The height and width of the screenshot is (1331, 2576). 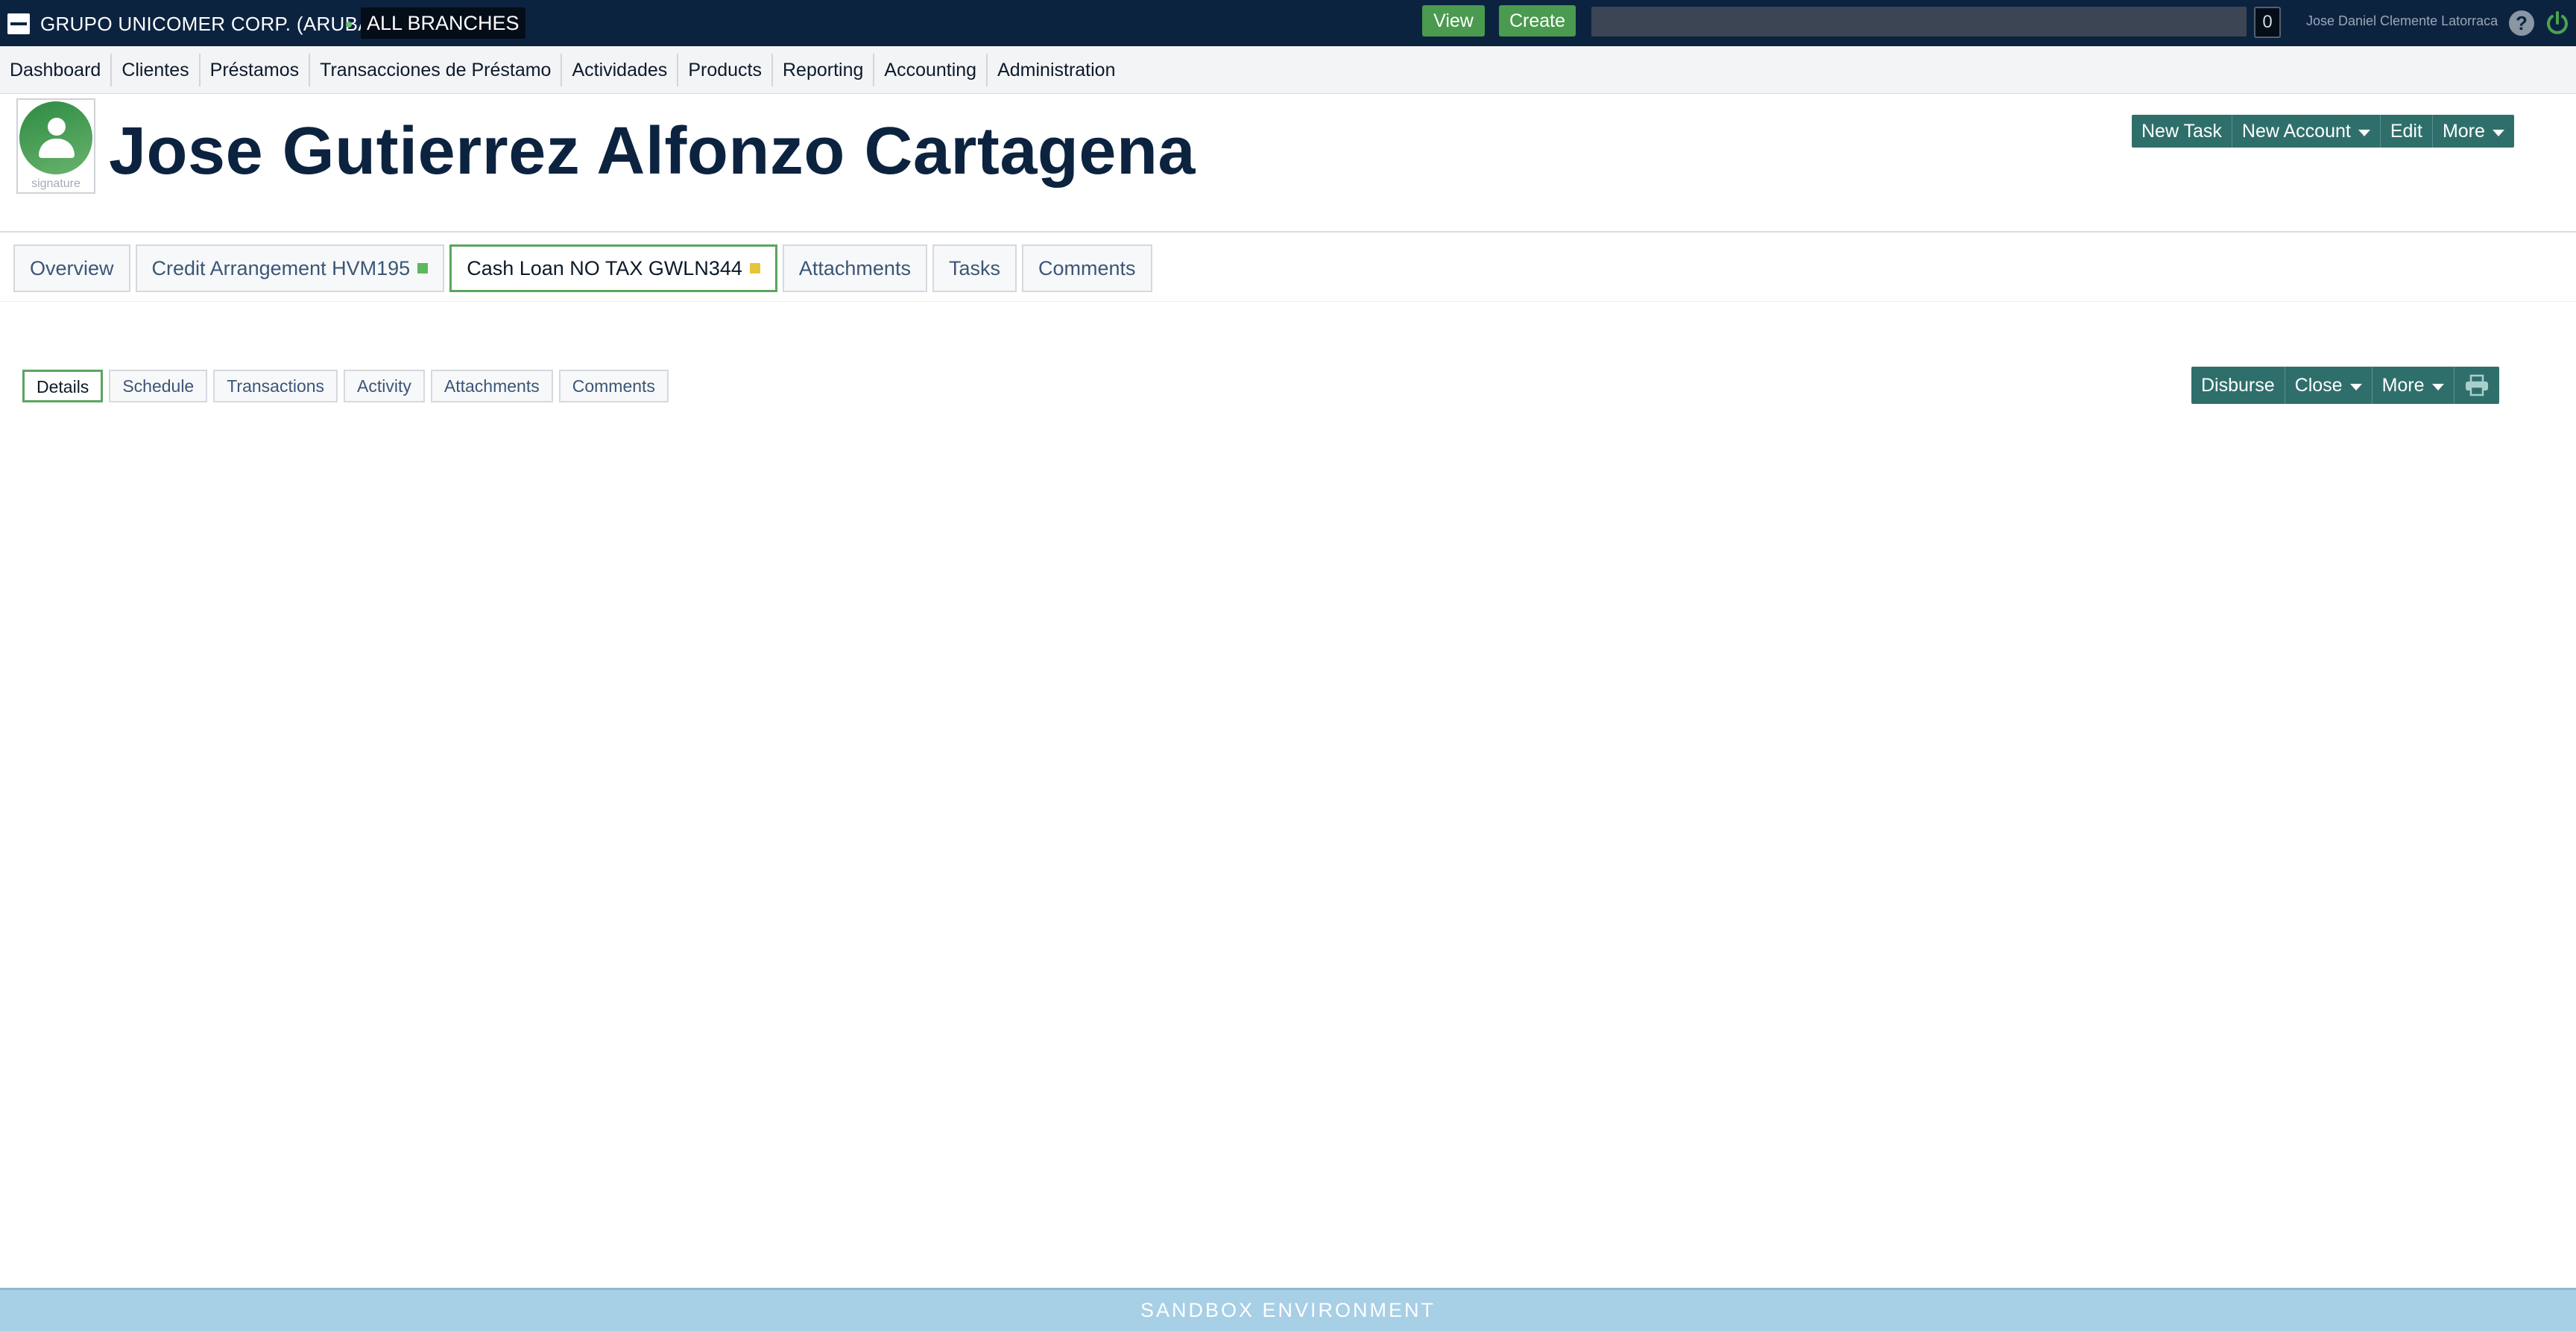 I want to click on subtab-transactions: Transactions, so click(x=275, y=386).